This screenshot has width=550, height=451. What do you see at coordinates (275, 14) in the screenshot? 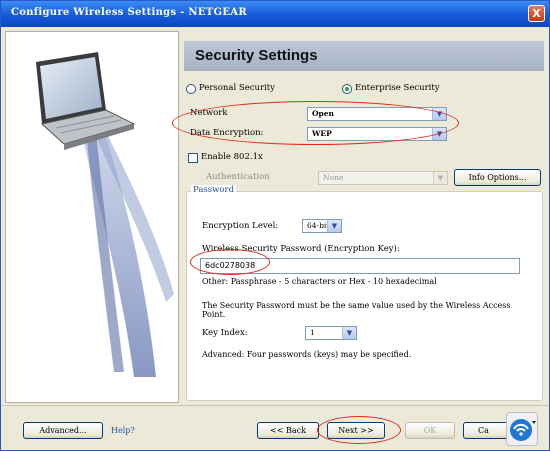
I see `title-bar: Configure Wireless Settings - NETGEAR X` at bounding box center [275, 14].